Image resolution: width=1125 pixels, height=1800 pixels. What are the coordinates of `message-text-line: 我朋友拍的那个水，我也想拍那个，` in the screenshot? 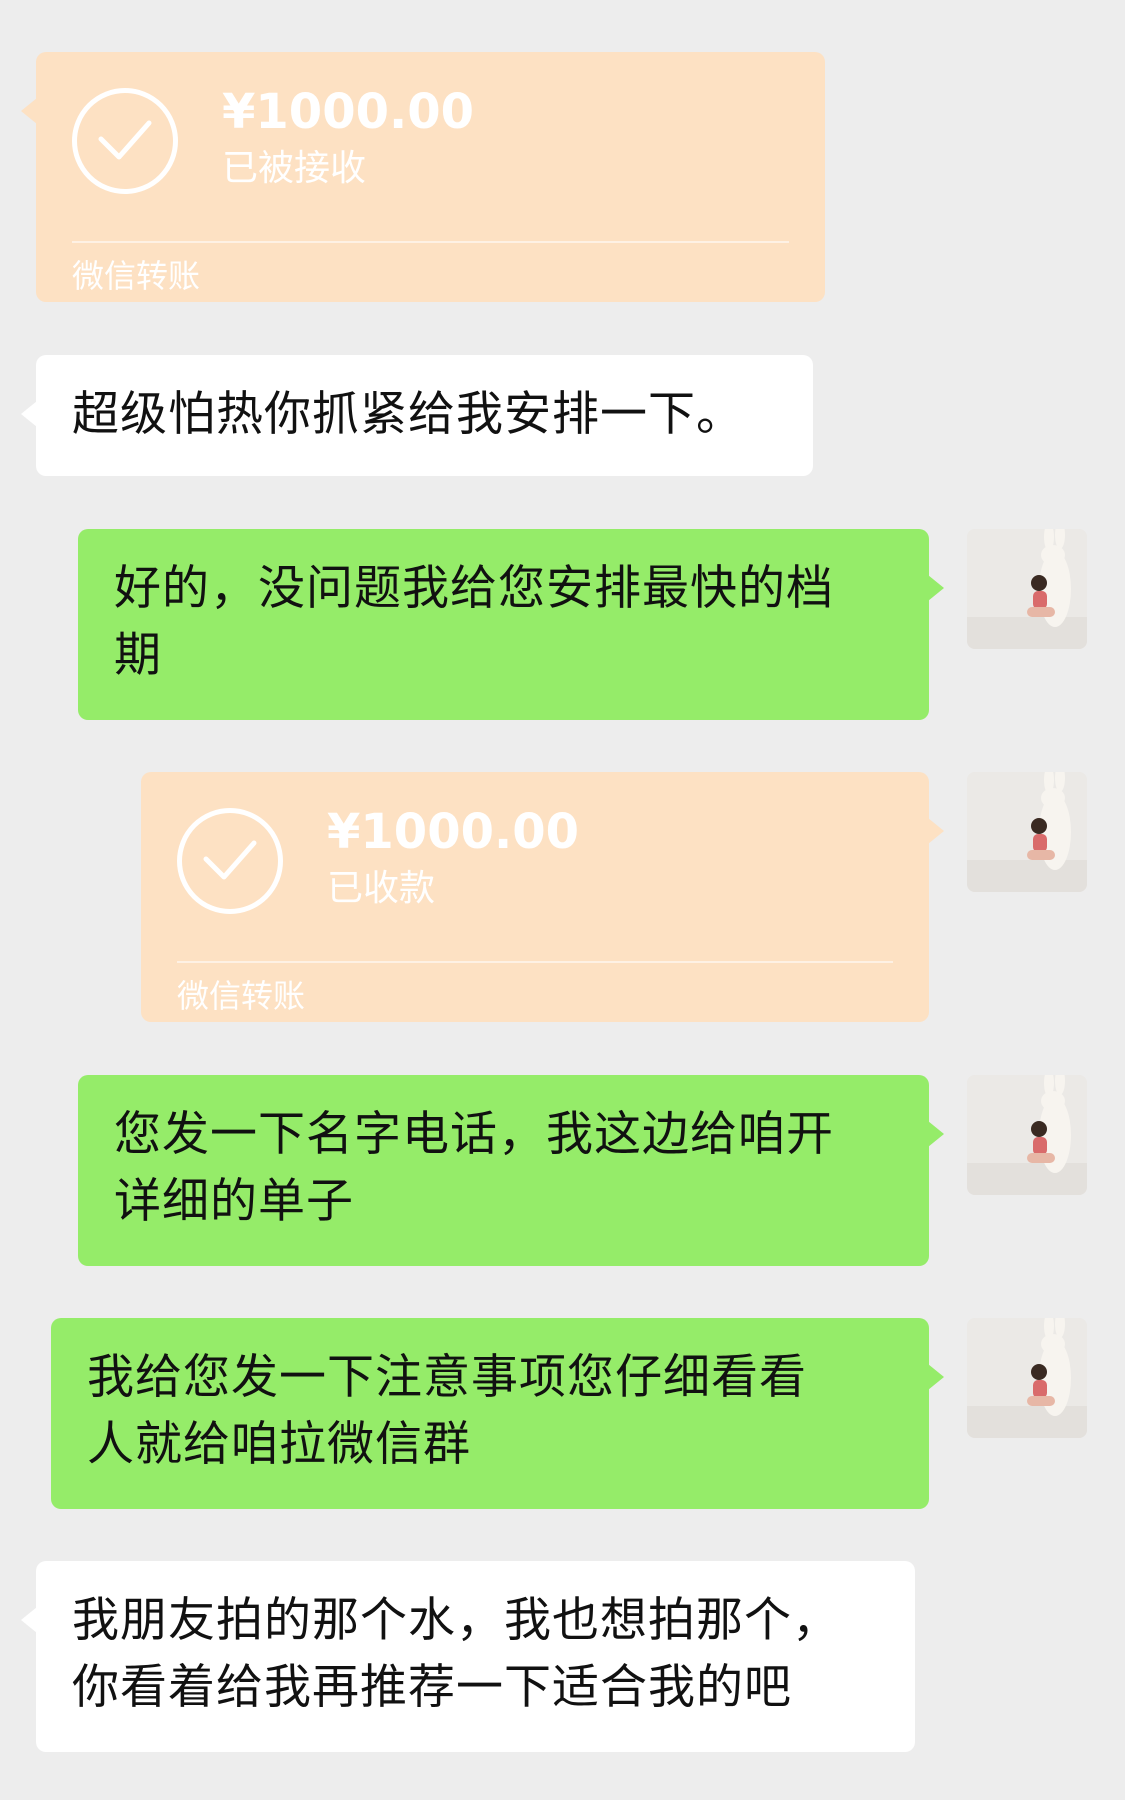 It's located at (456, 1620).